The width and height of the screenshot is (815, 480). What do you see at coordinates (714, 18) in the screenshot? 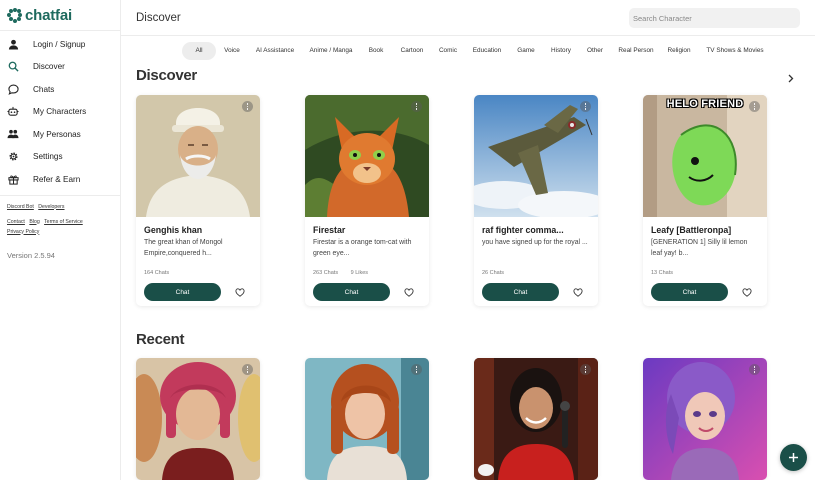
I see `search-input` at bounding box center [714, 18].